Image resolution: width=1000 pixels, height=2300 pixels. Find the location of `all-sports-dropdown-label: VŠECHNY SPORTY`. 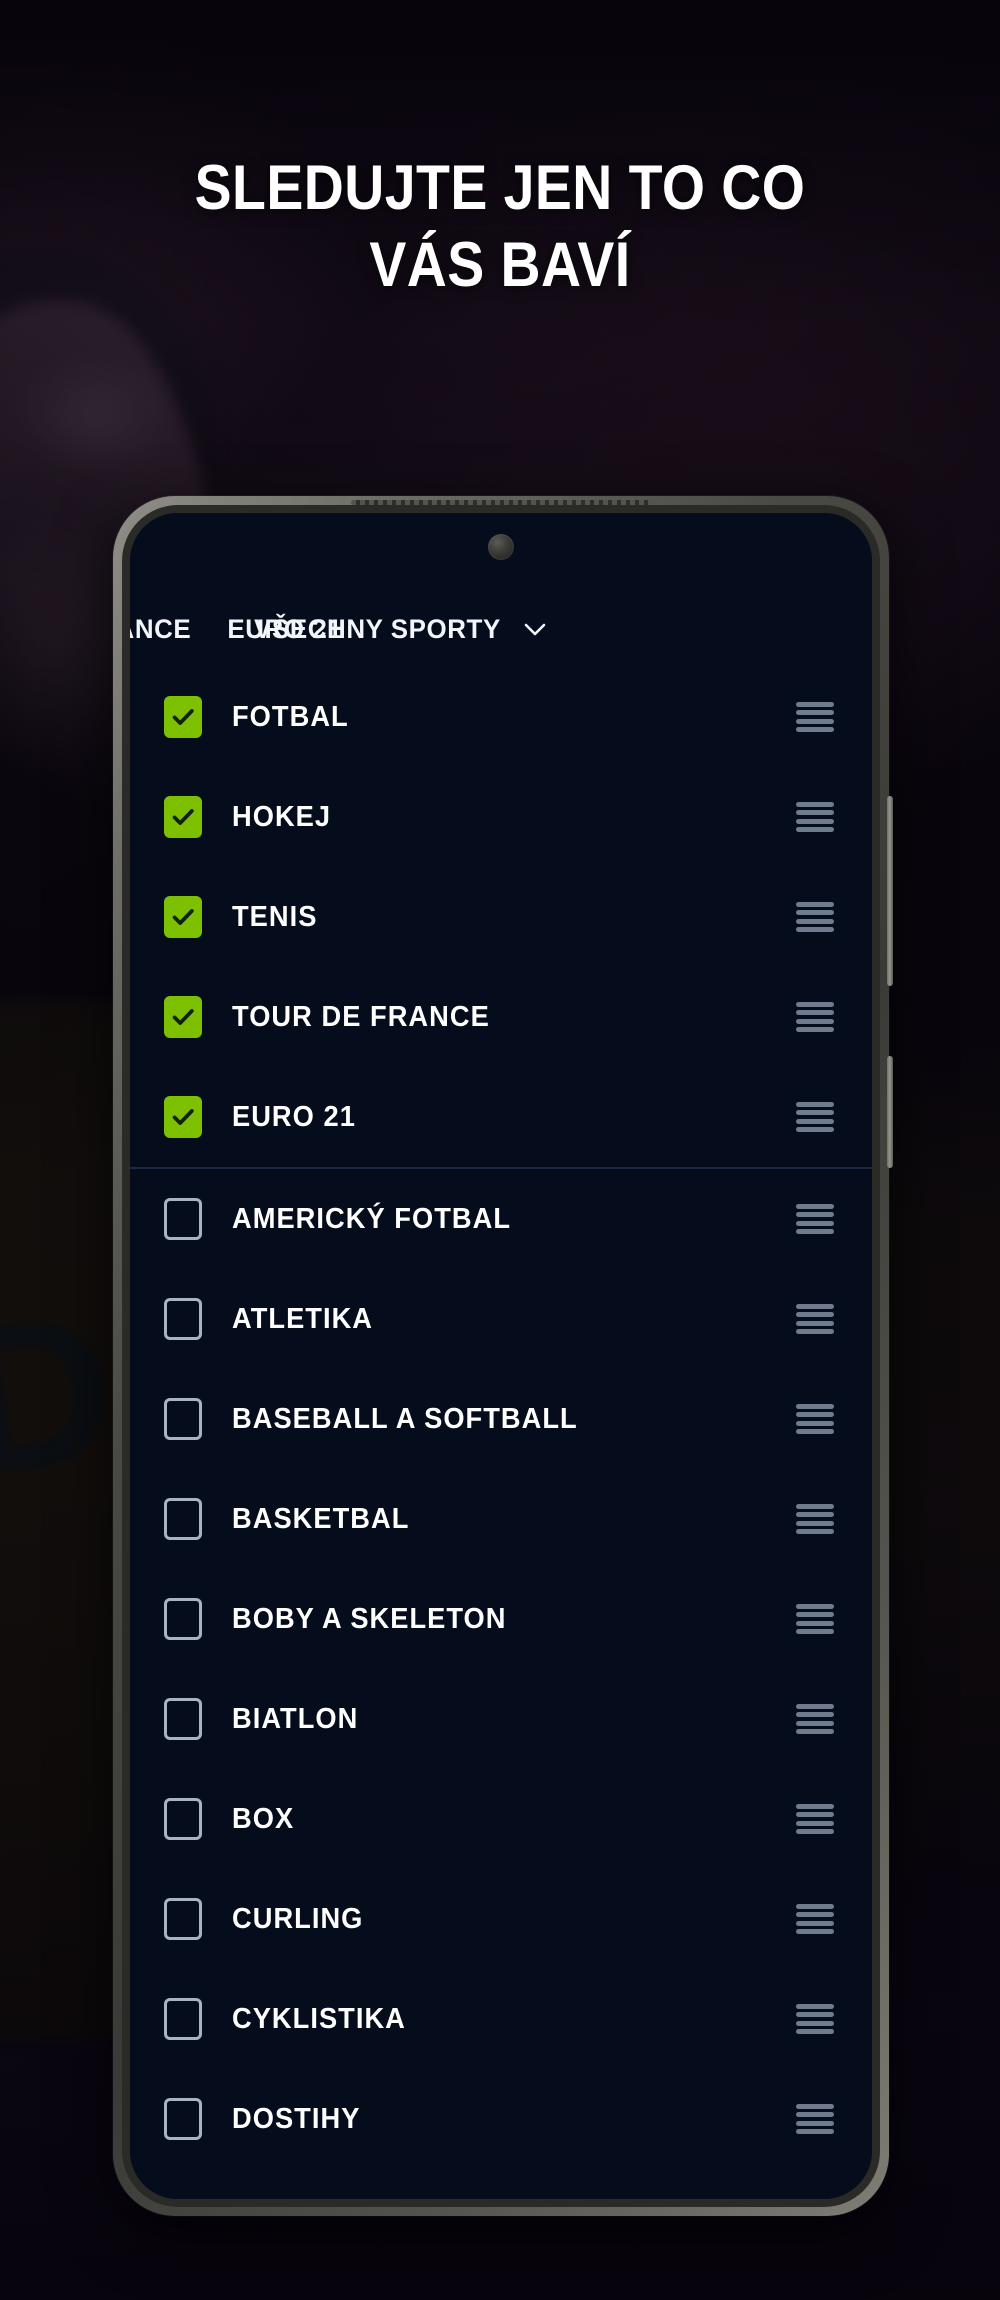

all-sports-dropdown-label: VŠECHNY SPORTY is located at coordinates (377, 628).